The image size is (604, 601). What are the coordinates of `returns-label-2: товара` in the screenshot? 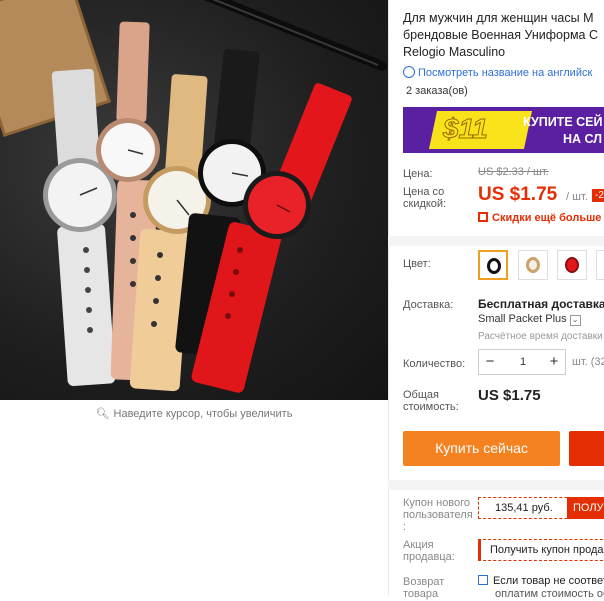 It's located at (421, 594).